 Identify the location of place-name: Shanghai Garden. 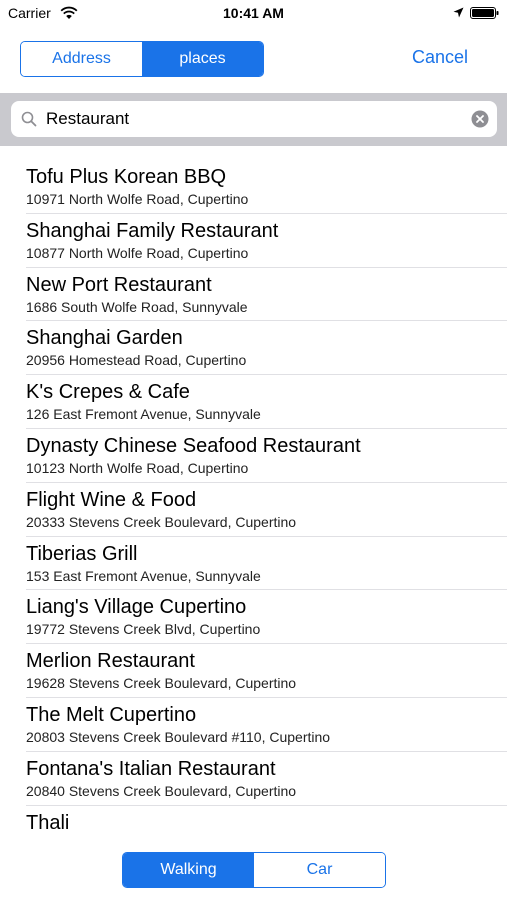
(104, 338).